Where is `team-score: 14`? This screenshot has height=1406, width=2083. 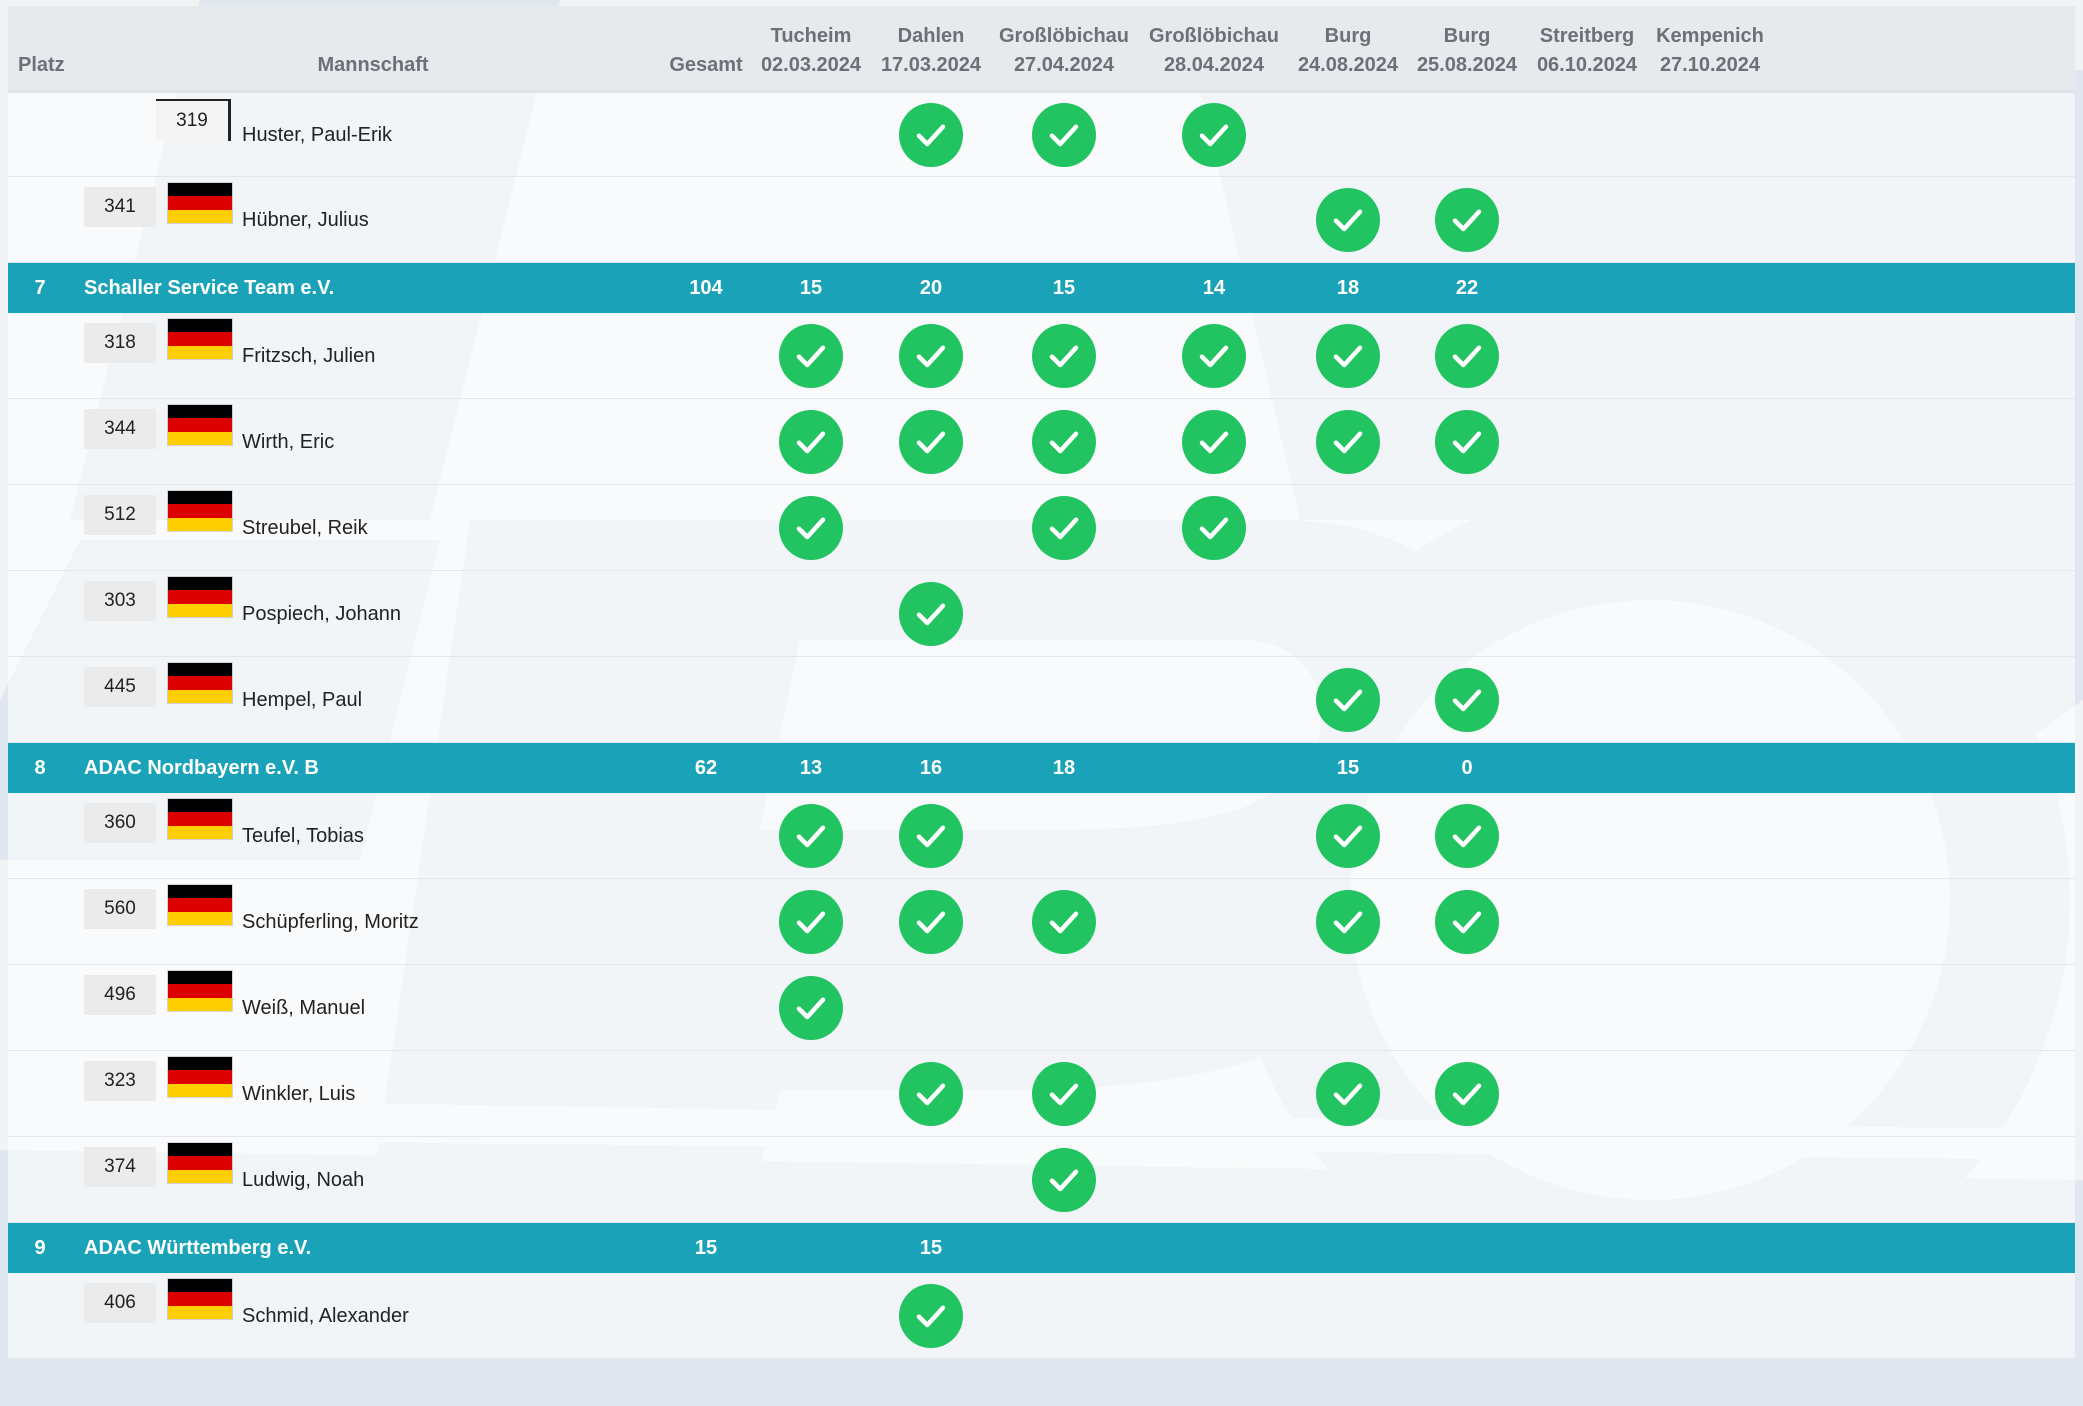
team-score: 14 is located at coordinates (1214, 287).